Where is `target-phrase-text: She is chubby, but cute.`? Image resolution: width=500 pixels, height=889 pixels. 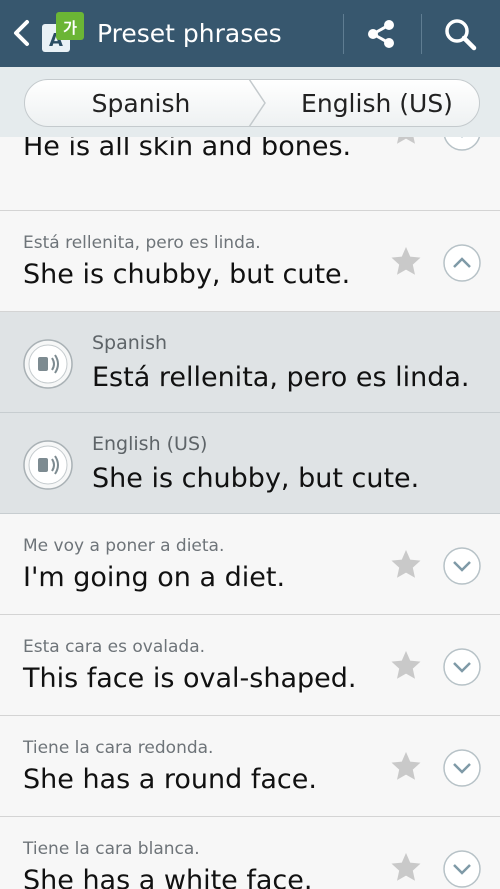 target-phrase-text: She is chubby, but cute. is located at coordinates (256, 478).